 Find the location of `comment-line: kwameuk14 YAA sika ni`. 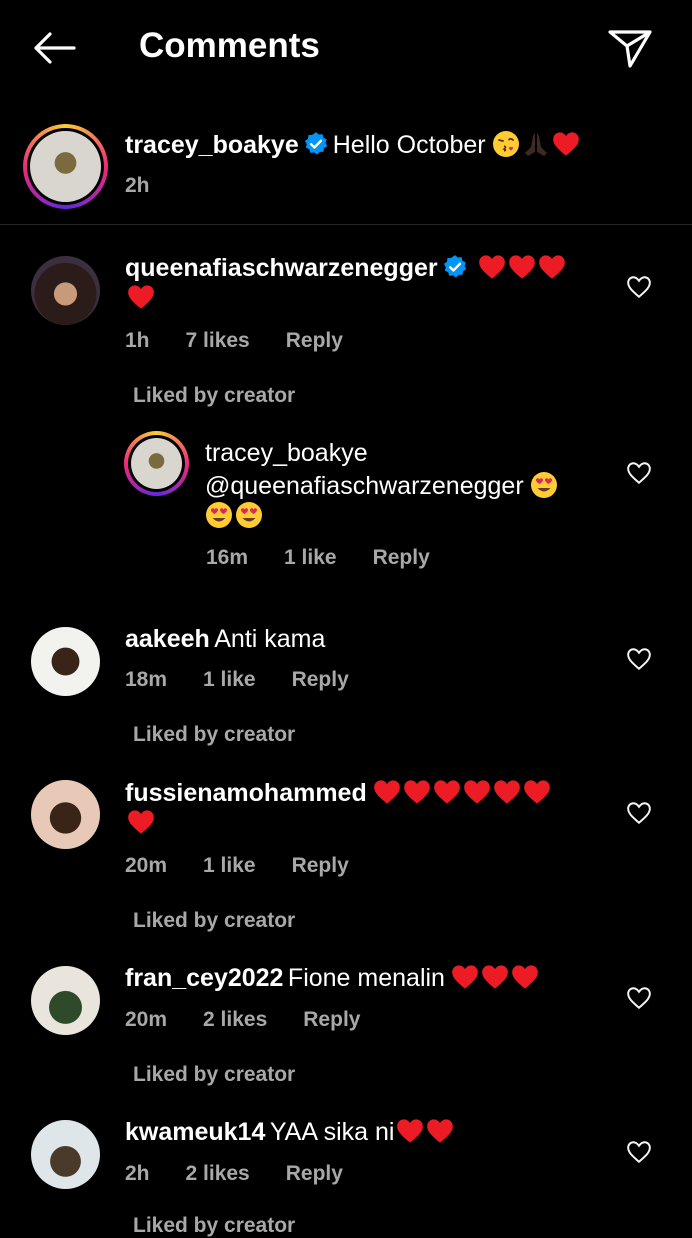

comment-line: kwameuk14 YAA sika ni is located at coordinates (289, 1134).